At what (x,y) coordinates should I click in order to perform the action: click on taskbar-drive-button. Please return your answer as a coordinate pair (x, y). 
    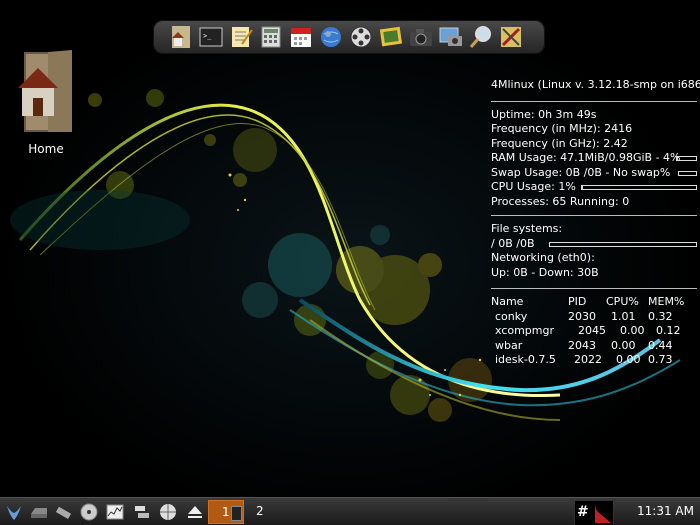
    Looking at the image, I should click on (39, 512).